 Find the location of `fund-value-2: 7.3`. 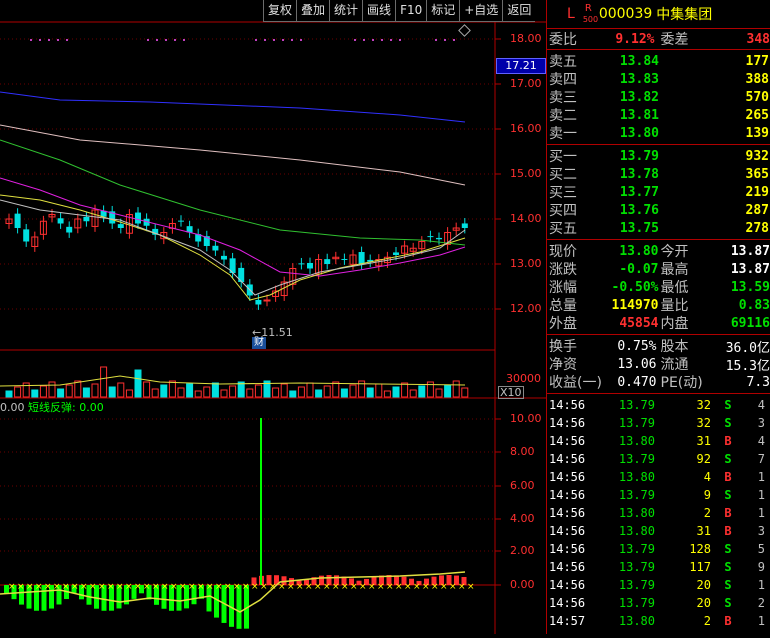

fund-value-2: 7.3 is located at coordinates (758, 382).